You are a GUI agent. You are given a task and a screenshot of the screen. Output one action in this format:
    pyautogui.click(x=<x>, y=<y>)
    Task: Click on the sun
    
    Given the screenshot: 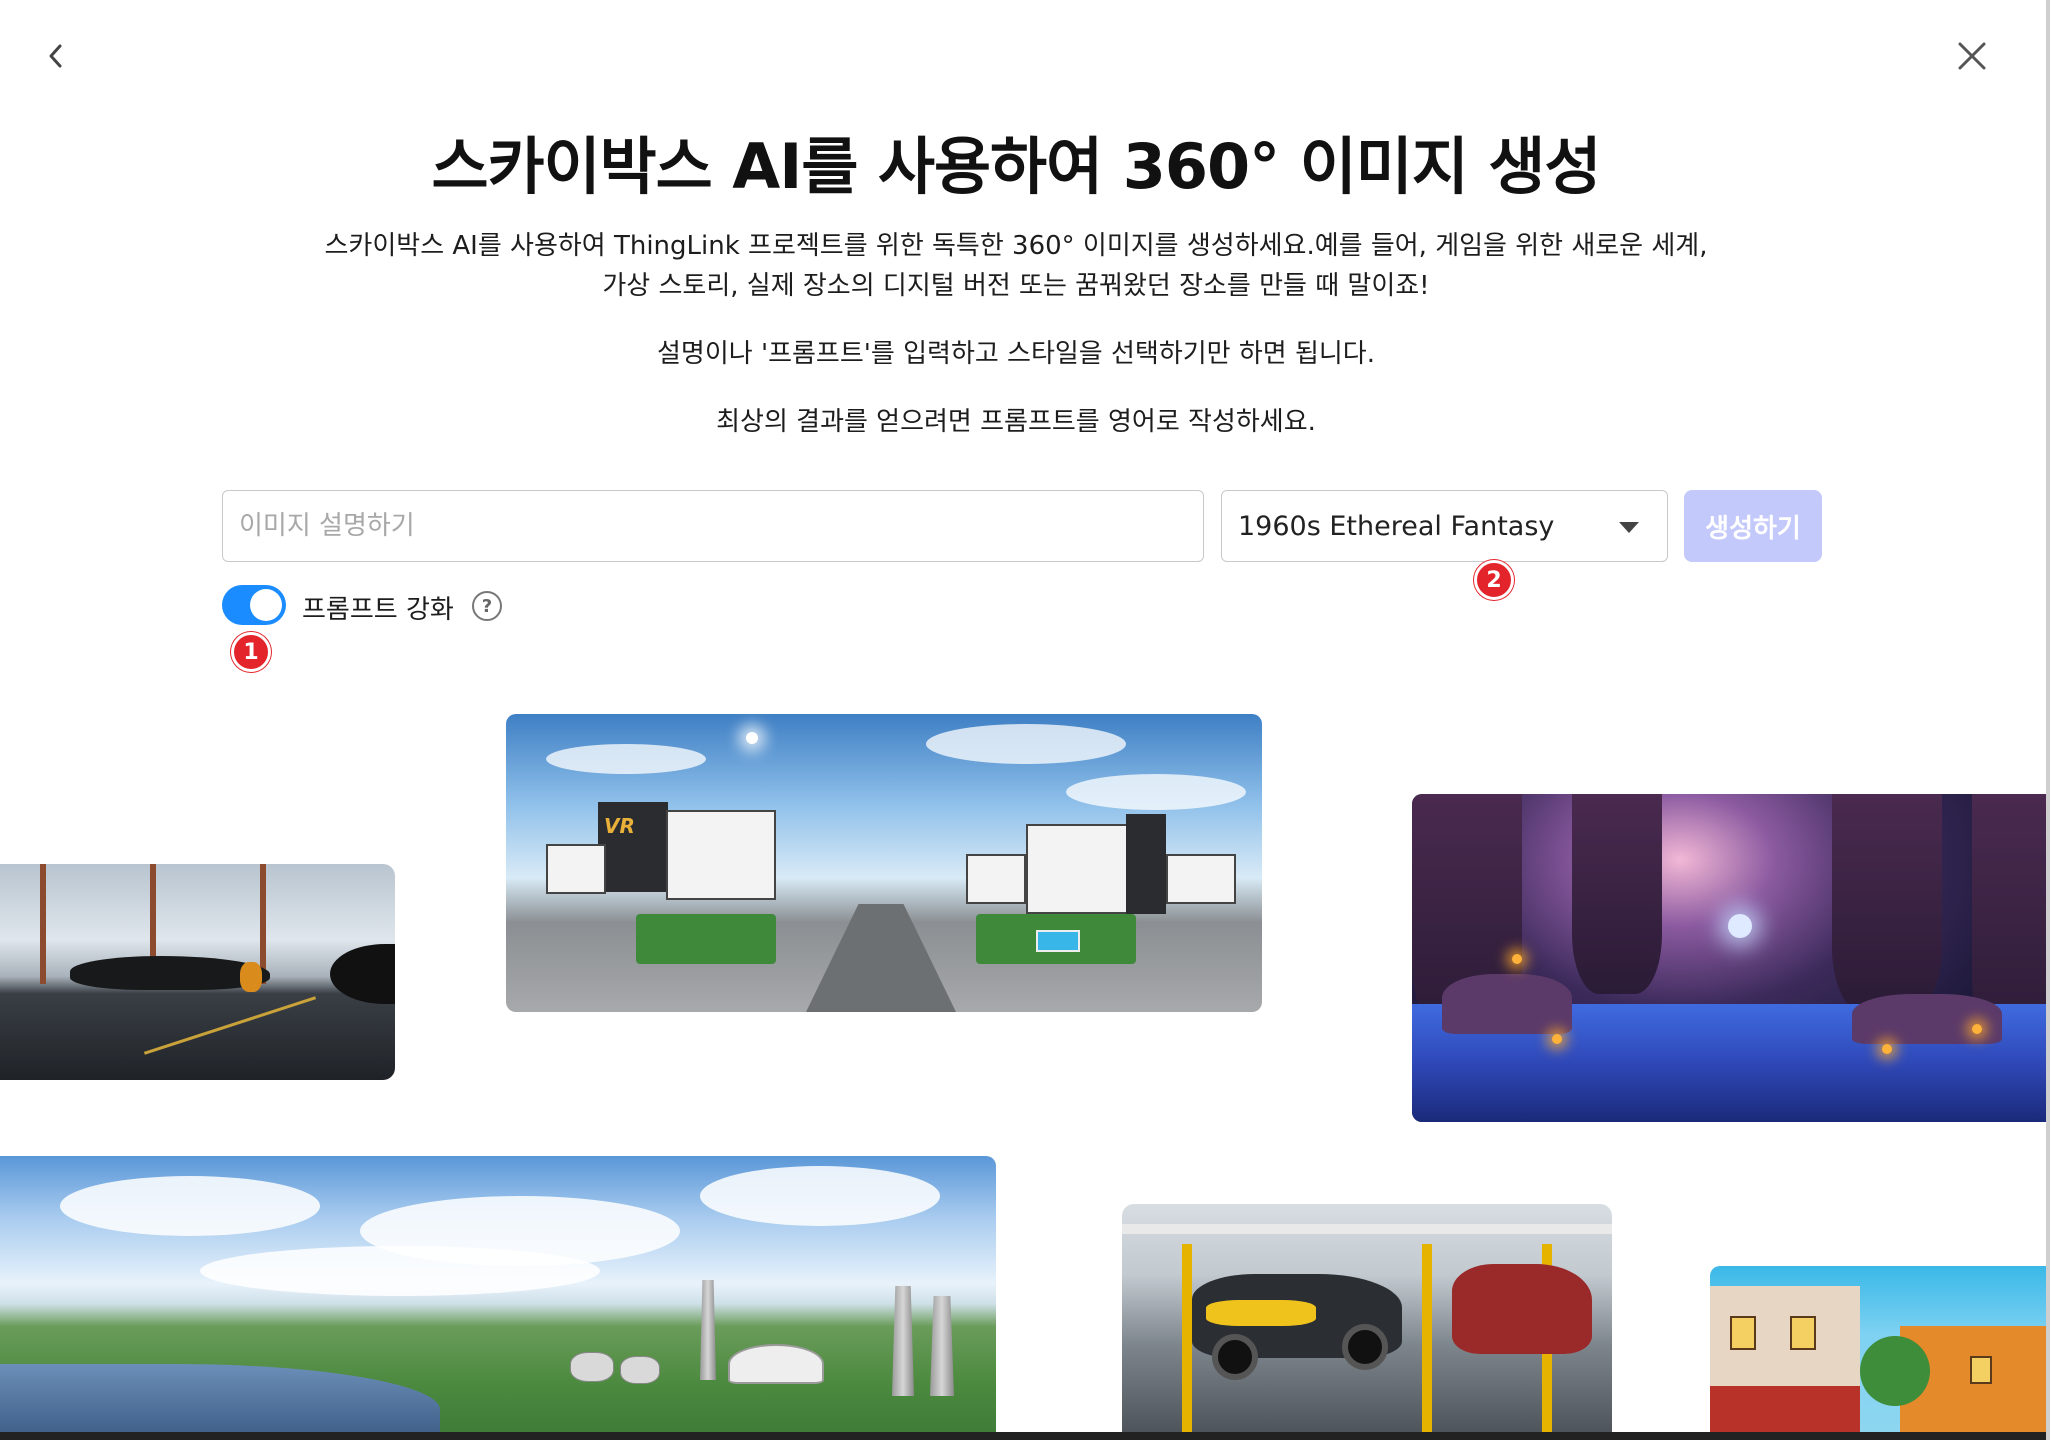 What is the action you would take?
    pyautogui.click(x=752, y=738)
    